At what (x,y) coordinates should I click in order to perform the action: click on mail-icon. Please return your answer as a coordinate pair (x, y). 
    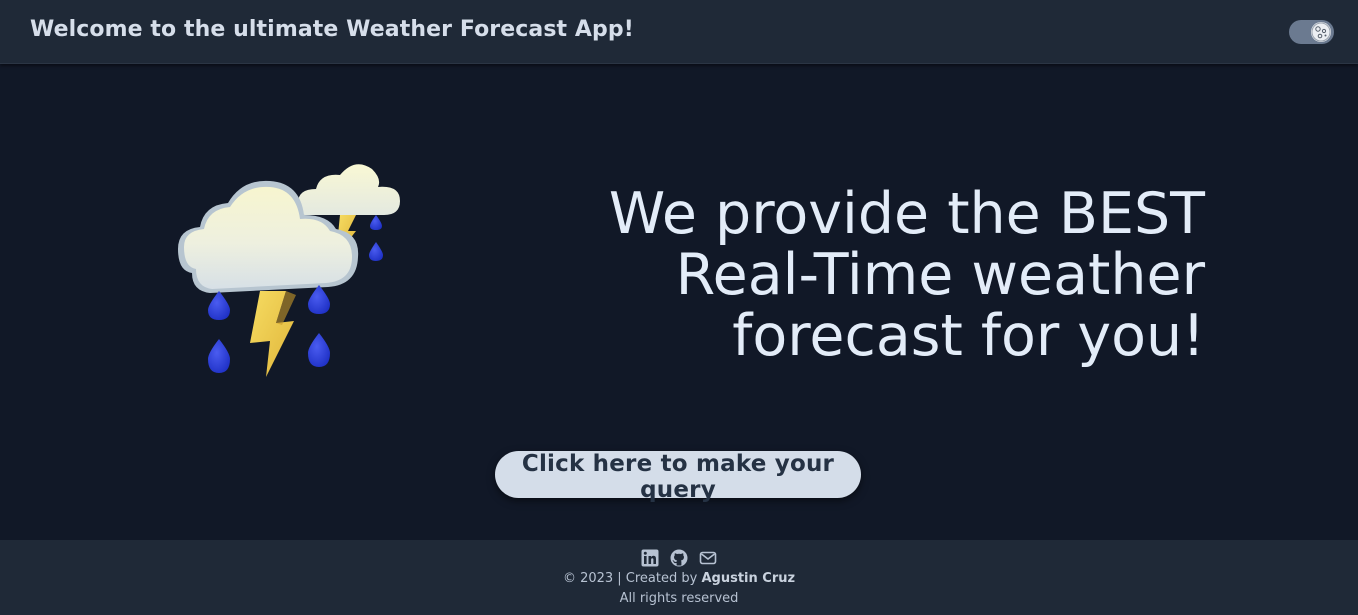
    Looking at the image, I should click on (708, 558).